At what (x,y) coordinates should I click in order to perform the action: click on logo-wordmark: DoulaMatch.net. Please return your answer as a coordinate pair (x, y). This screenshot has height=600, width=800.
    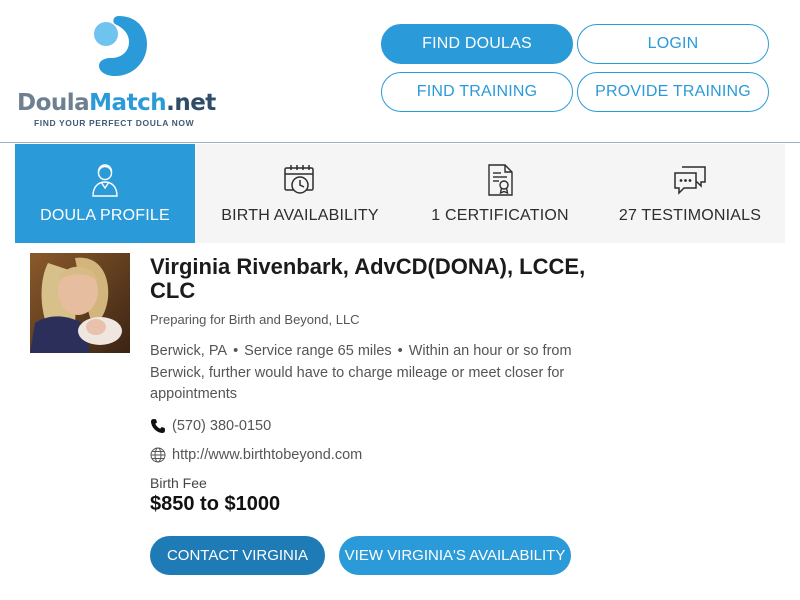
    Looking at the image, I should click on (116, 103).